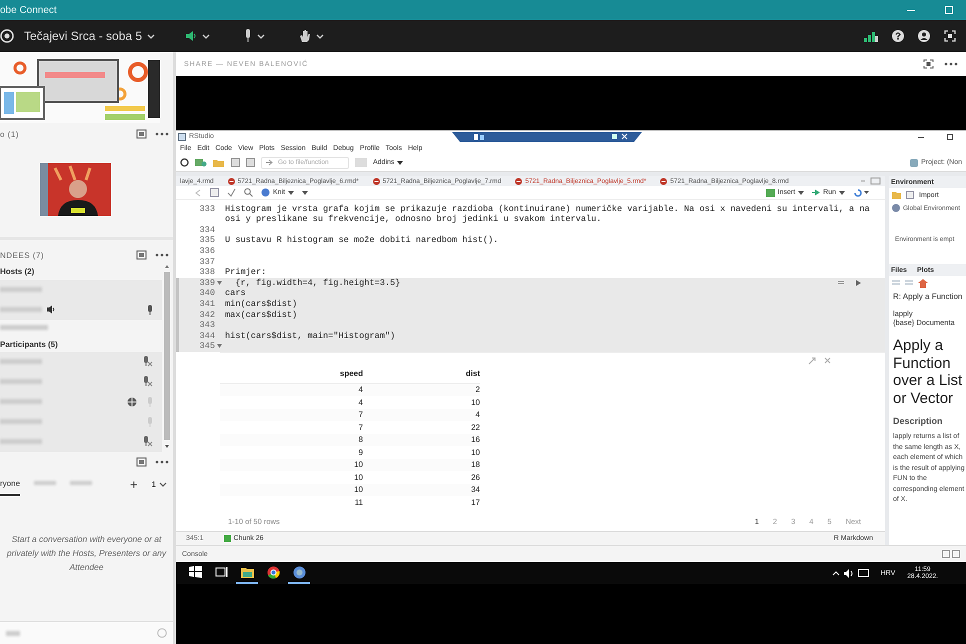  Describe the element at coordinates (206, 240) in the screenshot. I see `line-number: 335` at that location.